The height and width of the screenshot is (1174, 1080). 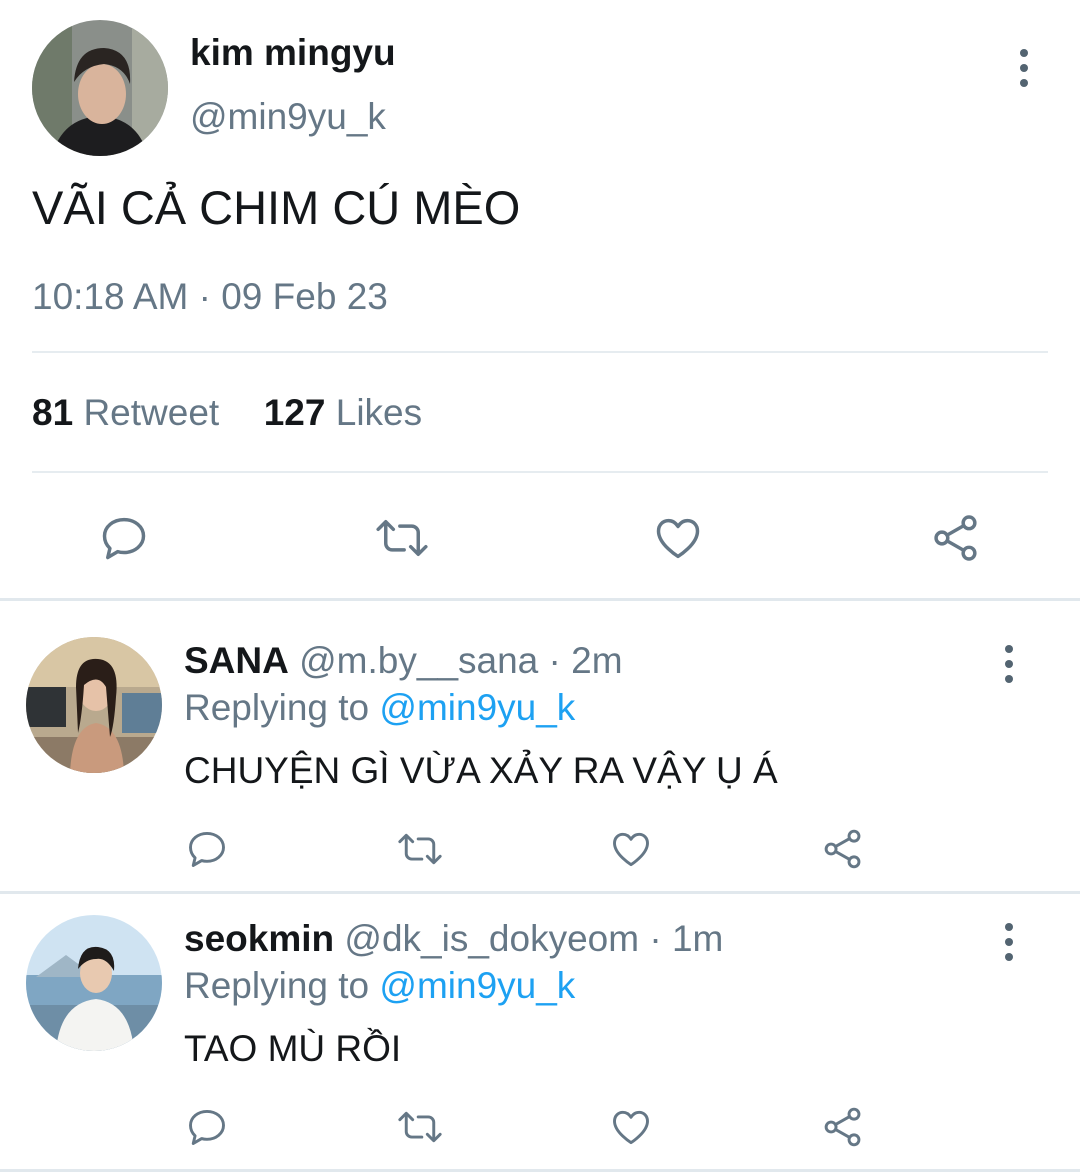 I want to click on retweet-count-group: 81 Retweet, so click(x=130, y=412).